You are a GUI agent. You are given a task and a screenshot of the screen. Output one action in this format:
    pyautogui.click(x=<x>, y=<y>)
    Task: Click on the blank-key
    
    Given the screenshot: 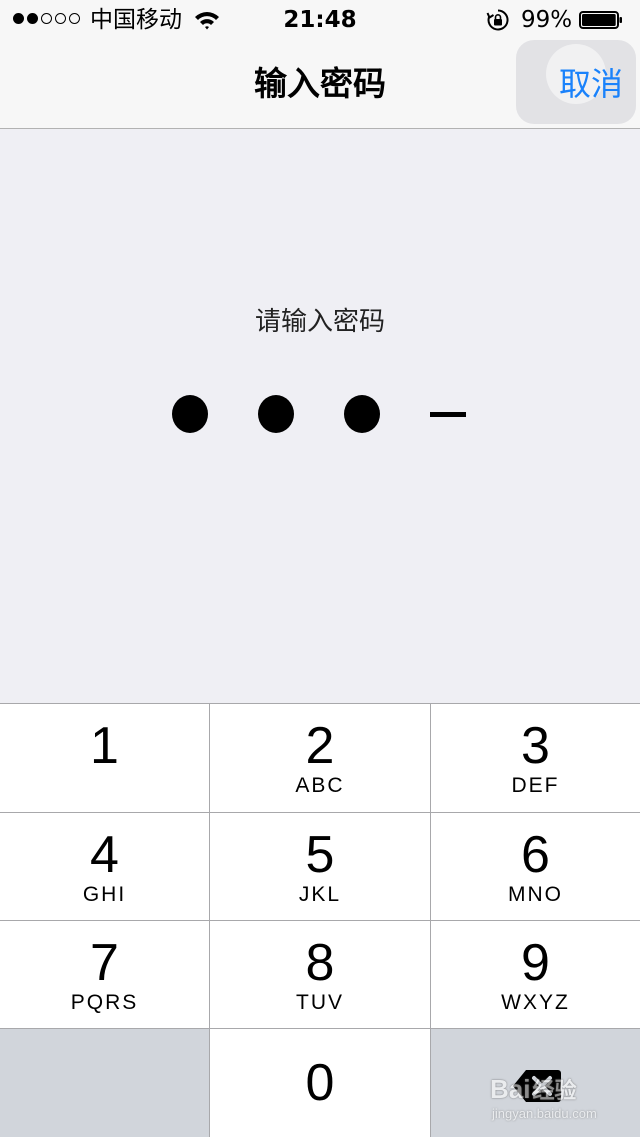 What is the action you would take?
    pyautogui.click(x=104, y=1083)
    